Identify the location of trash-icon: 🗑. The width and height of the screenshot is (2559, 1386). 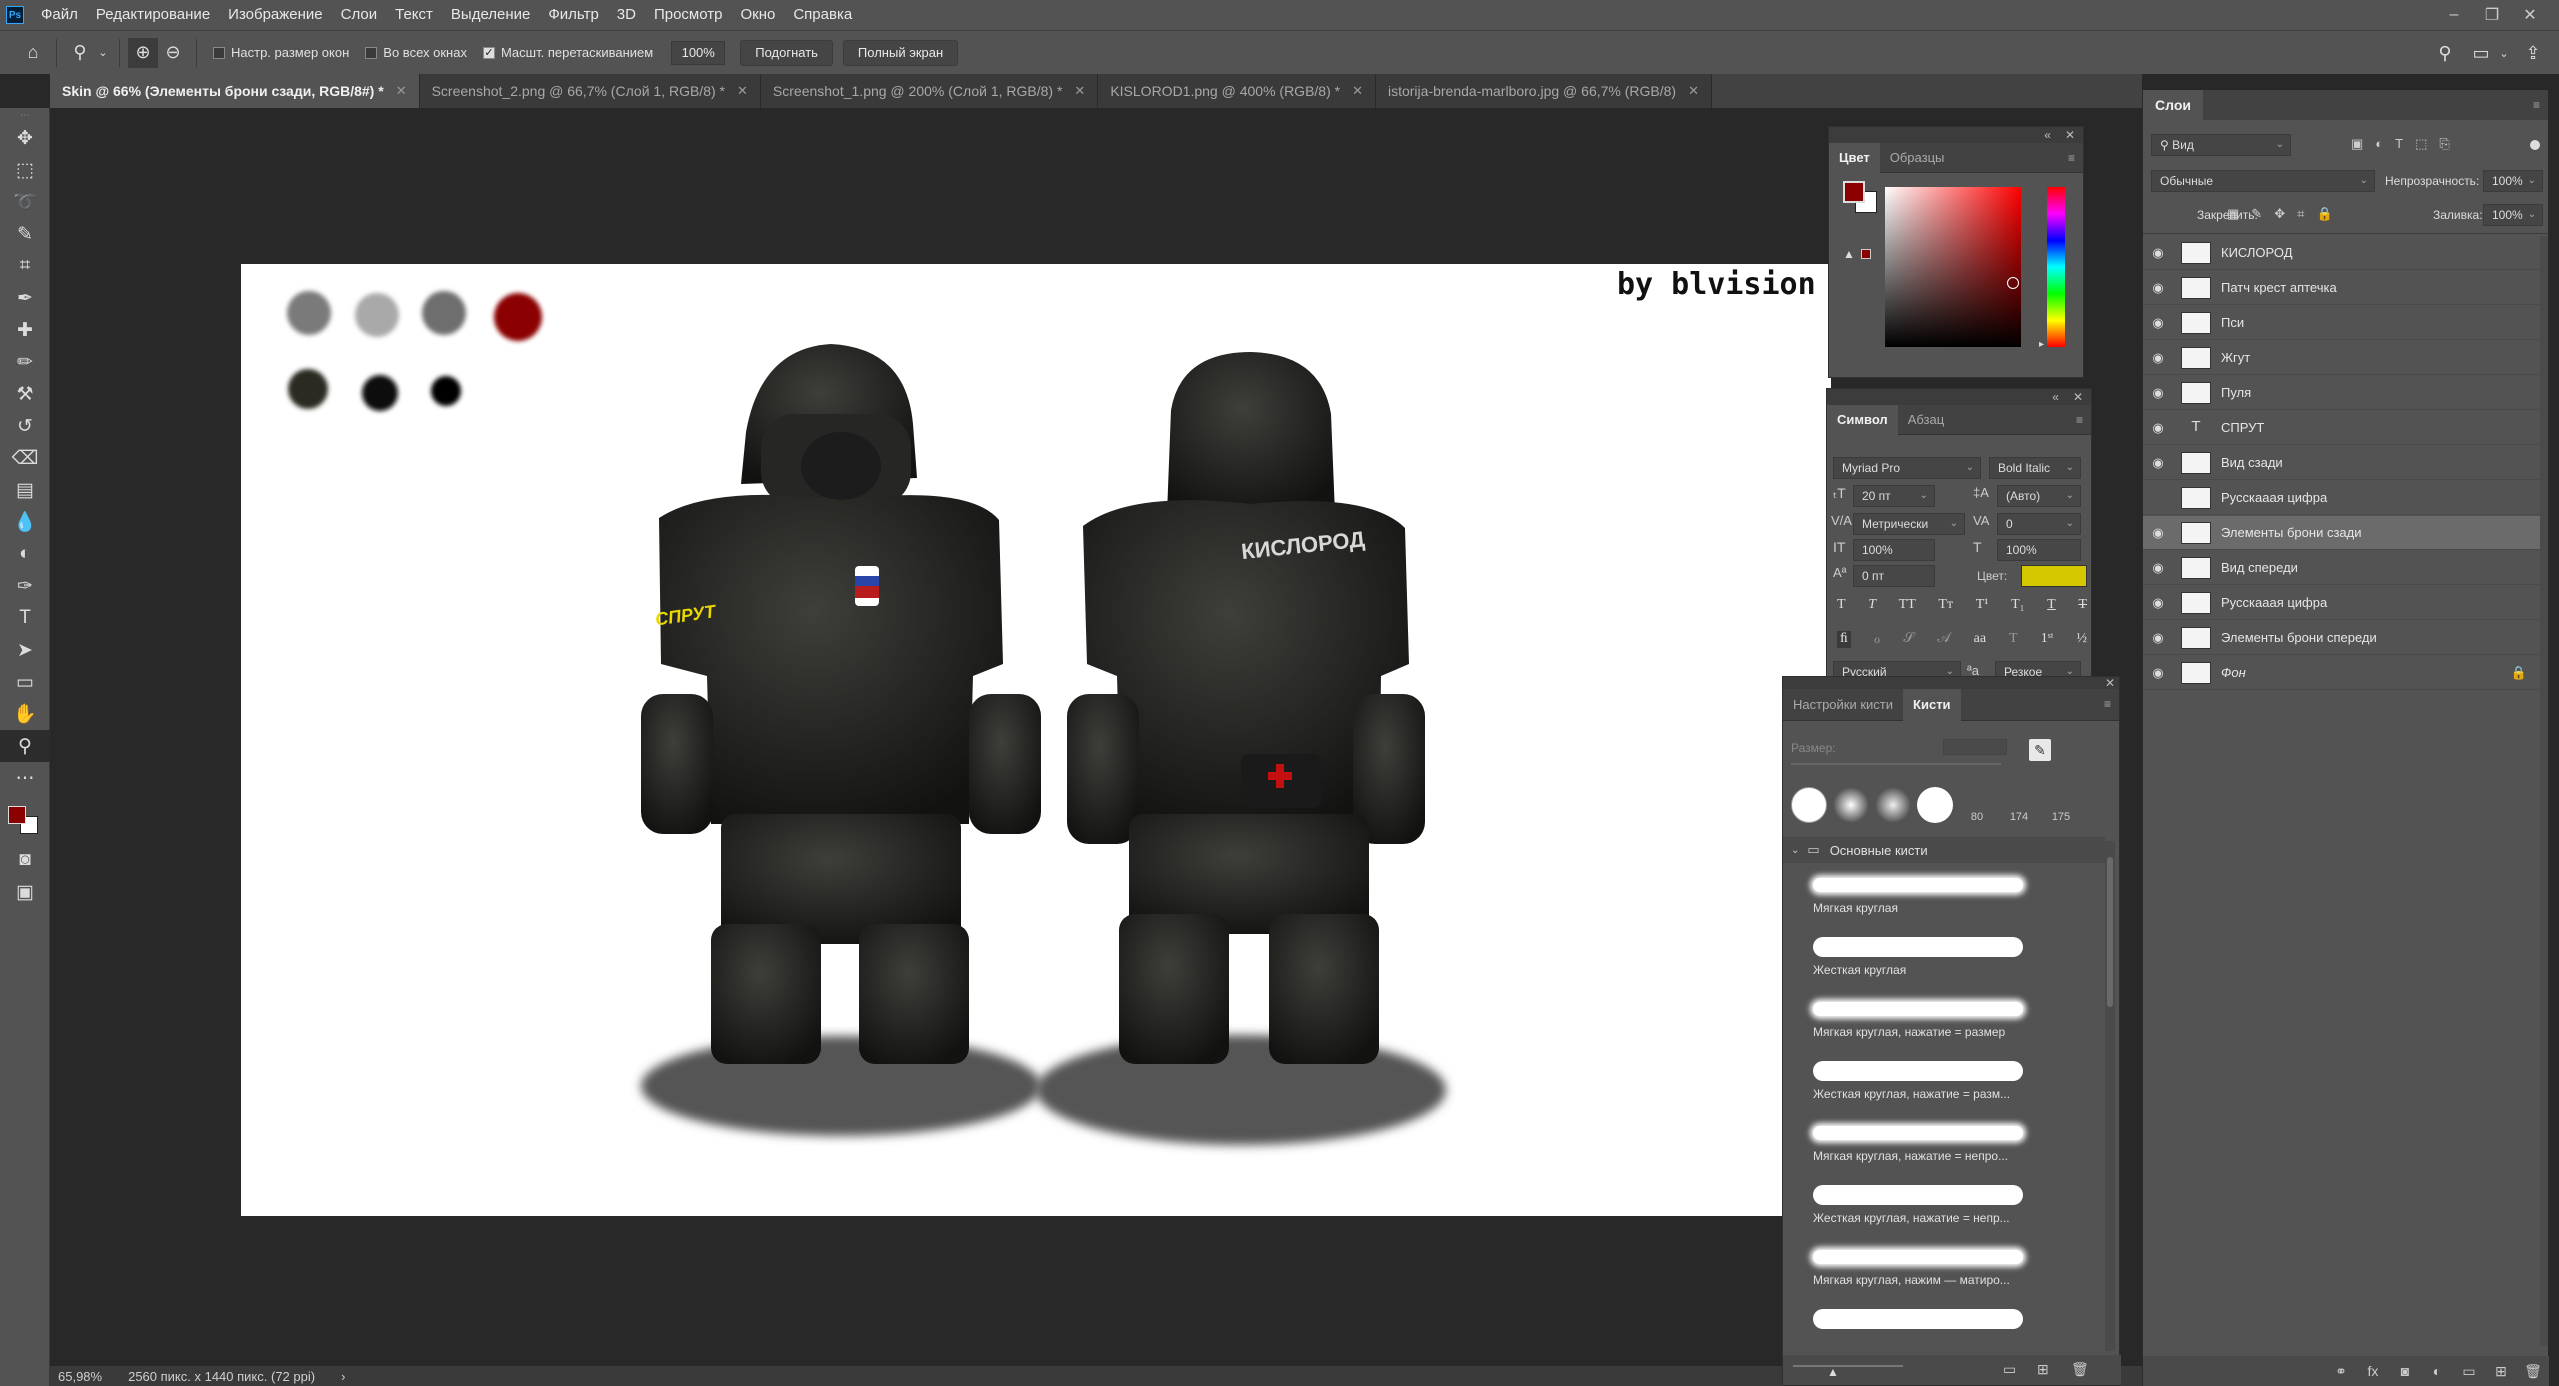
(2080, 1369).